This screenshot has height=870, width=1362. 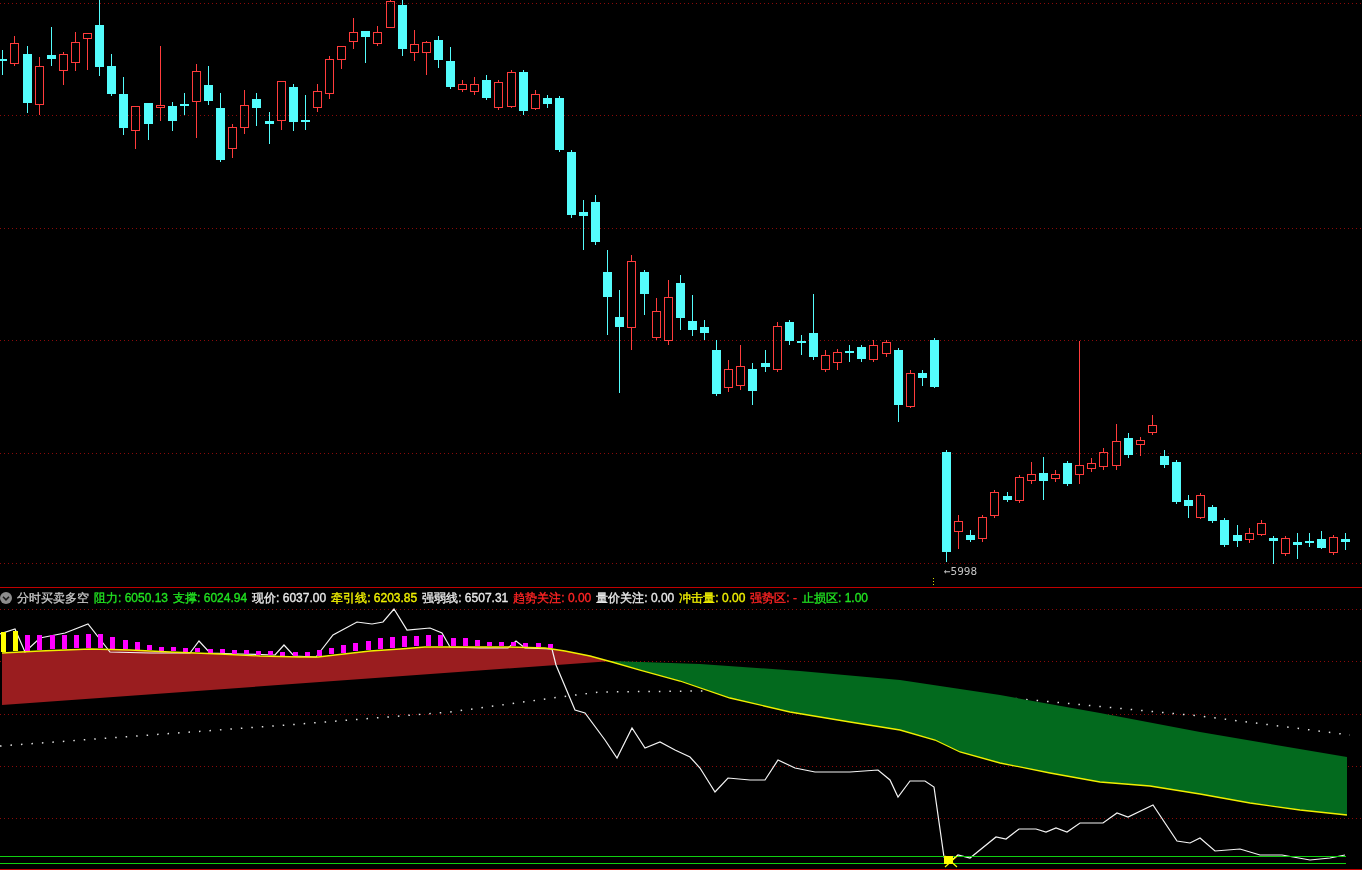 What do you see at coordinates (552, 598) in the screenshot?
I see `indicator-readout: 趋势关注: 0.00` at bounding box center [552, 598].